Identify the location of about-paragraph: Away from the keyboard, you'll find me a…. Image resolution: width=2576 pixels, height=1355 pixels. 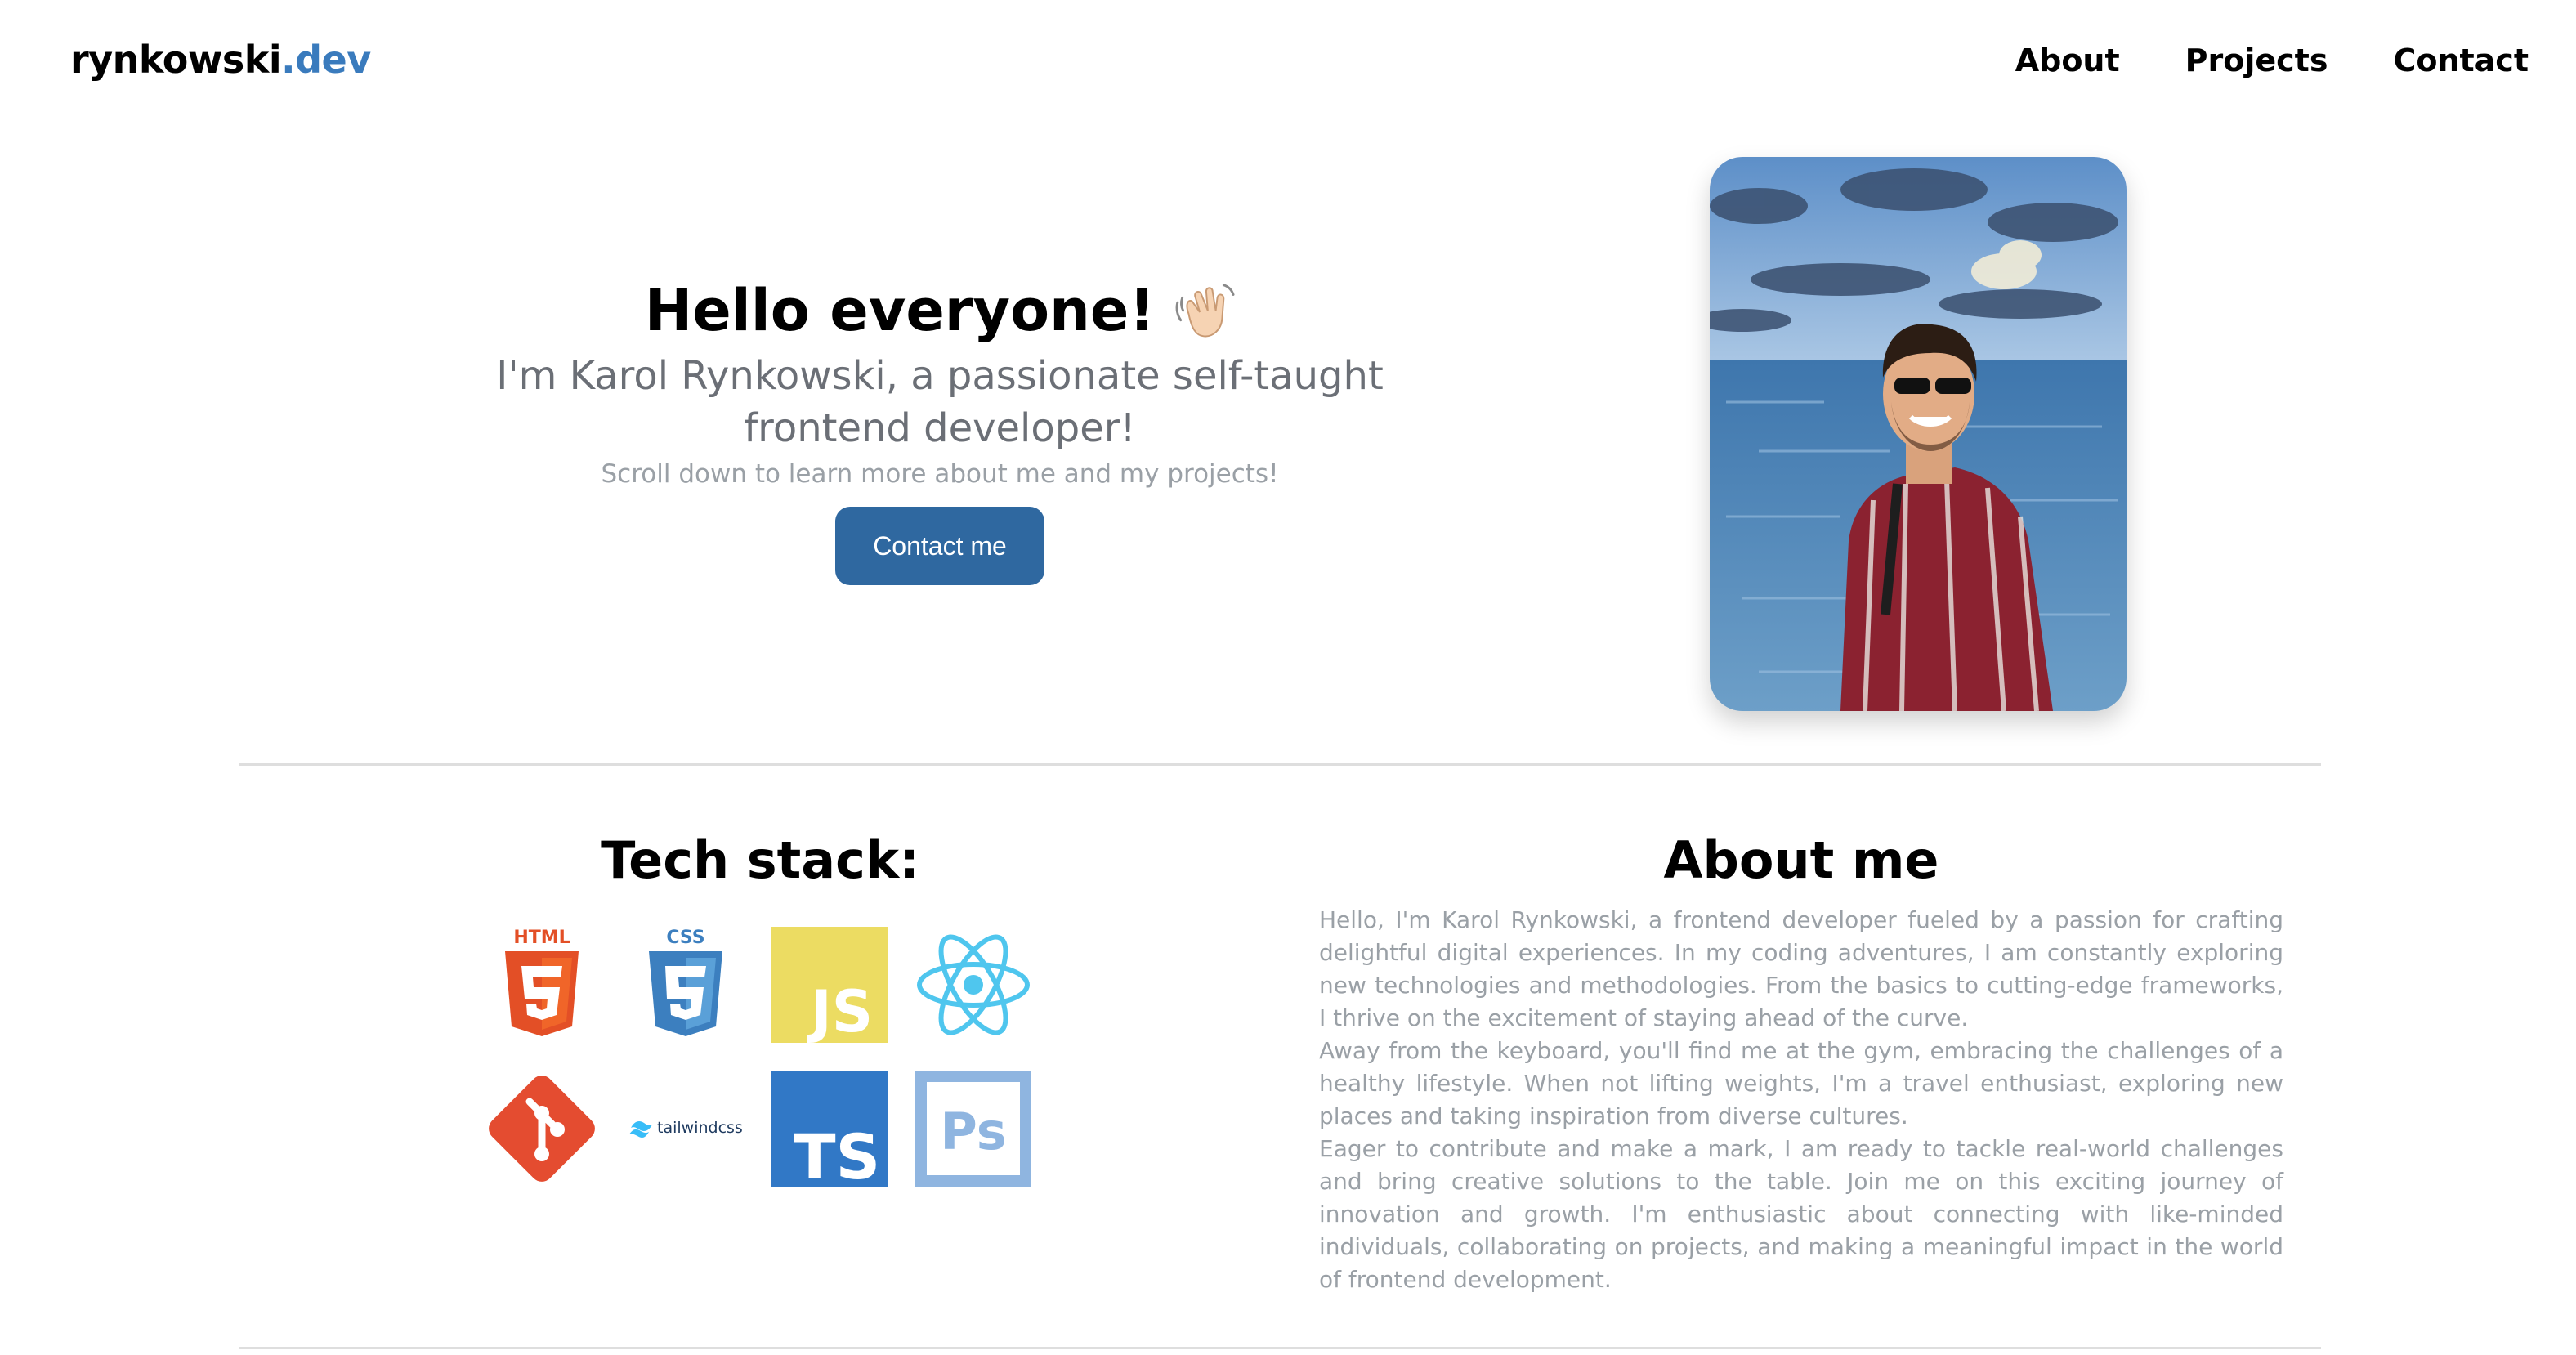
(1801, 1083).